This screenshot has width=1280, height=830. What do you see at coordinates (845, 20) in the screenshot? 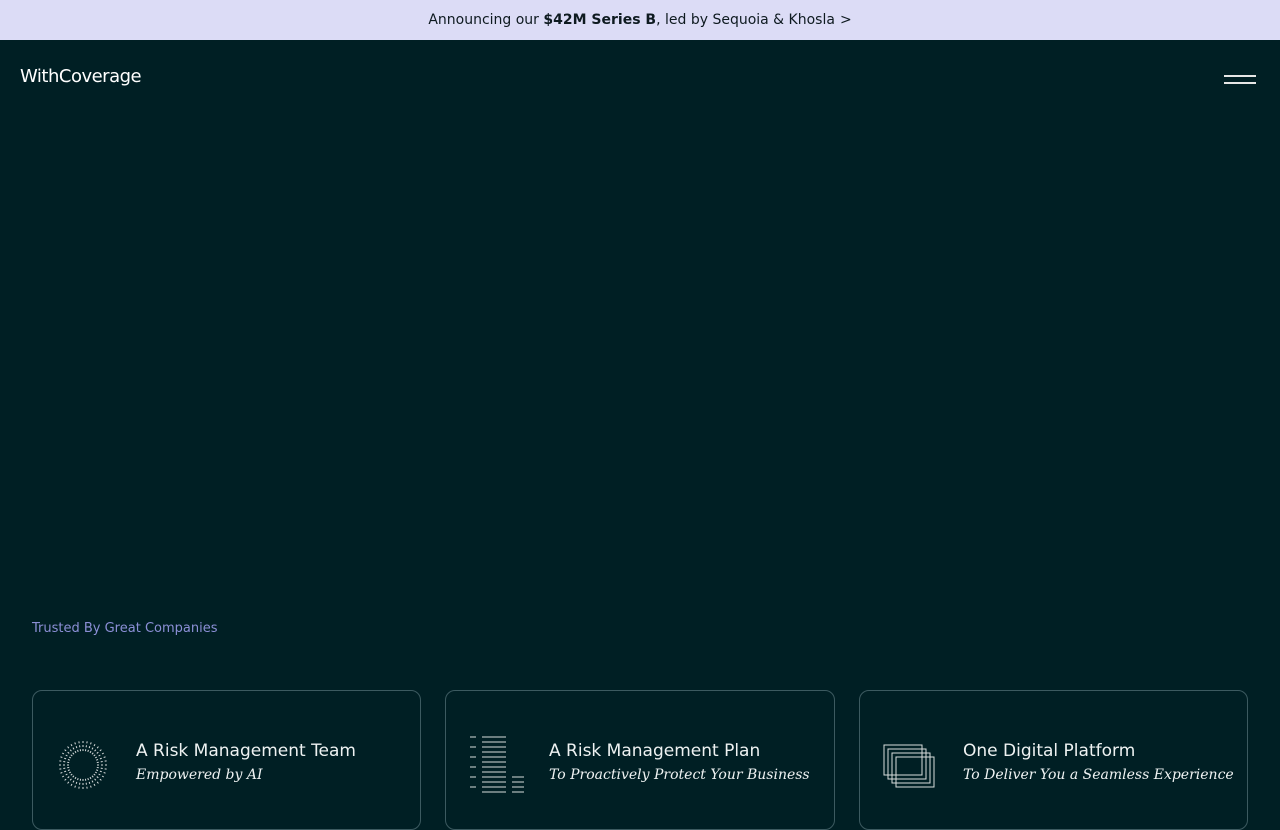
I see `chevron-right-icon: >` at bounding box center [845, 20].